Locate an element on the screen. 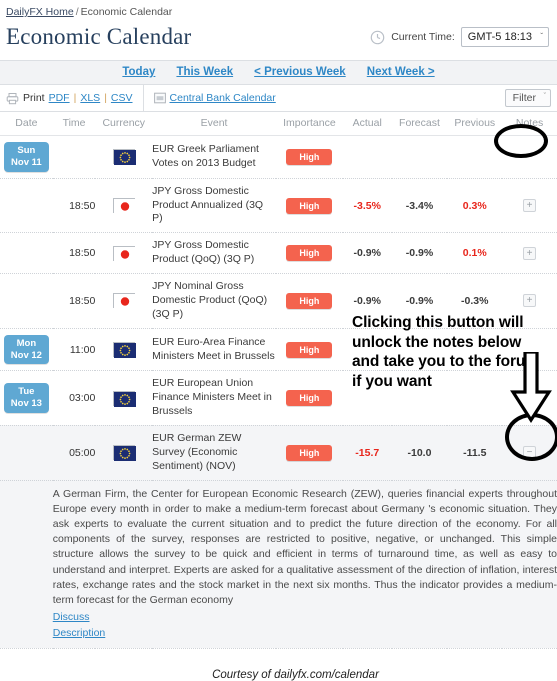  nav-previous-week: < Previous Week is located at coordinates (300, 72).